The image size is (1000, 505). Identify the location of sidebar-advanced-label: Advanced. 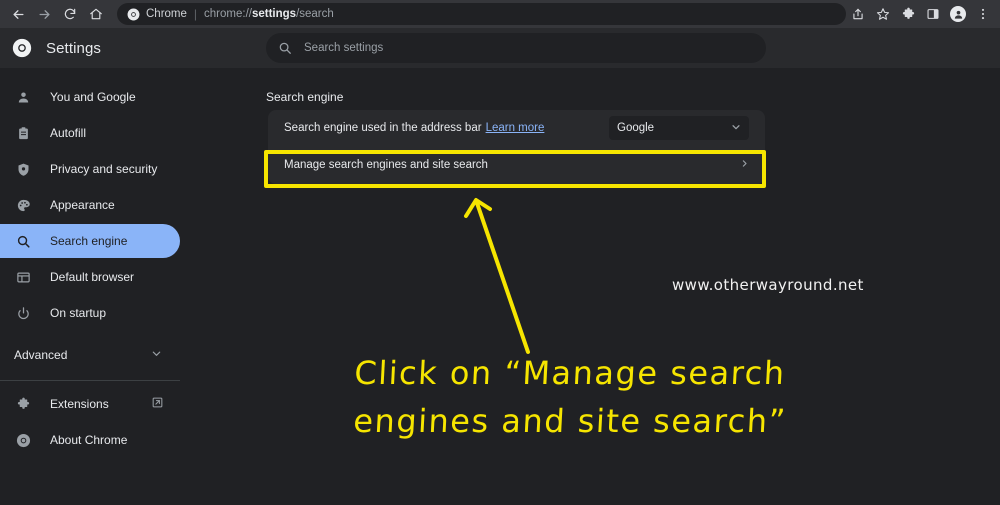
(41, 355).